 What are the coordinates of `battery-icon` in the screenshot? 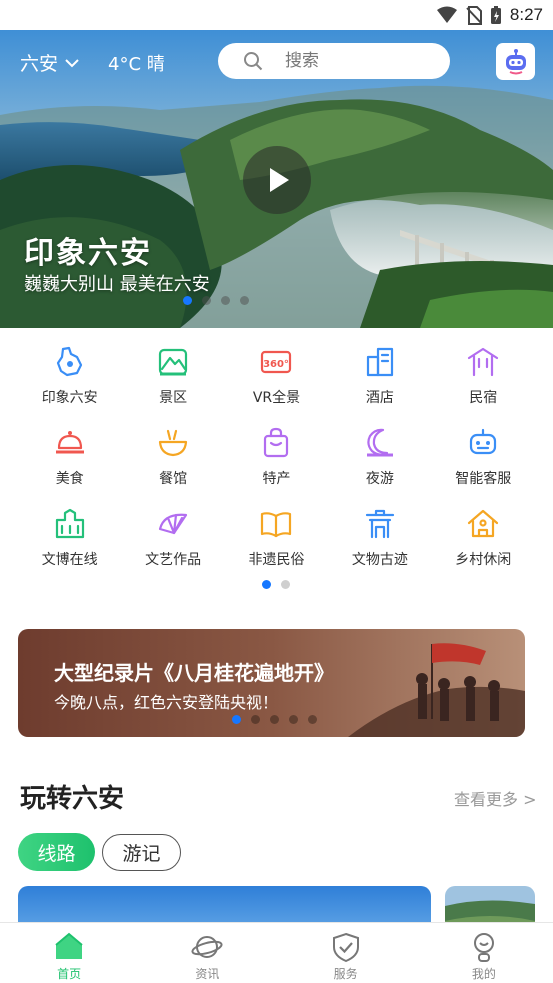 It's located at (495, 15).